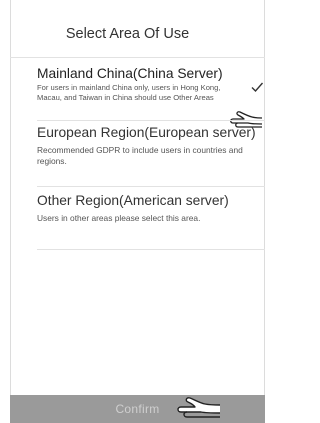 The width and height of the screenshot is (320, 423). I want to click on page-title: Select Area Of Use, so click(127, 34).